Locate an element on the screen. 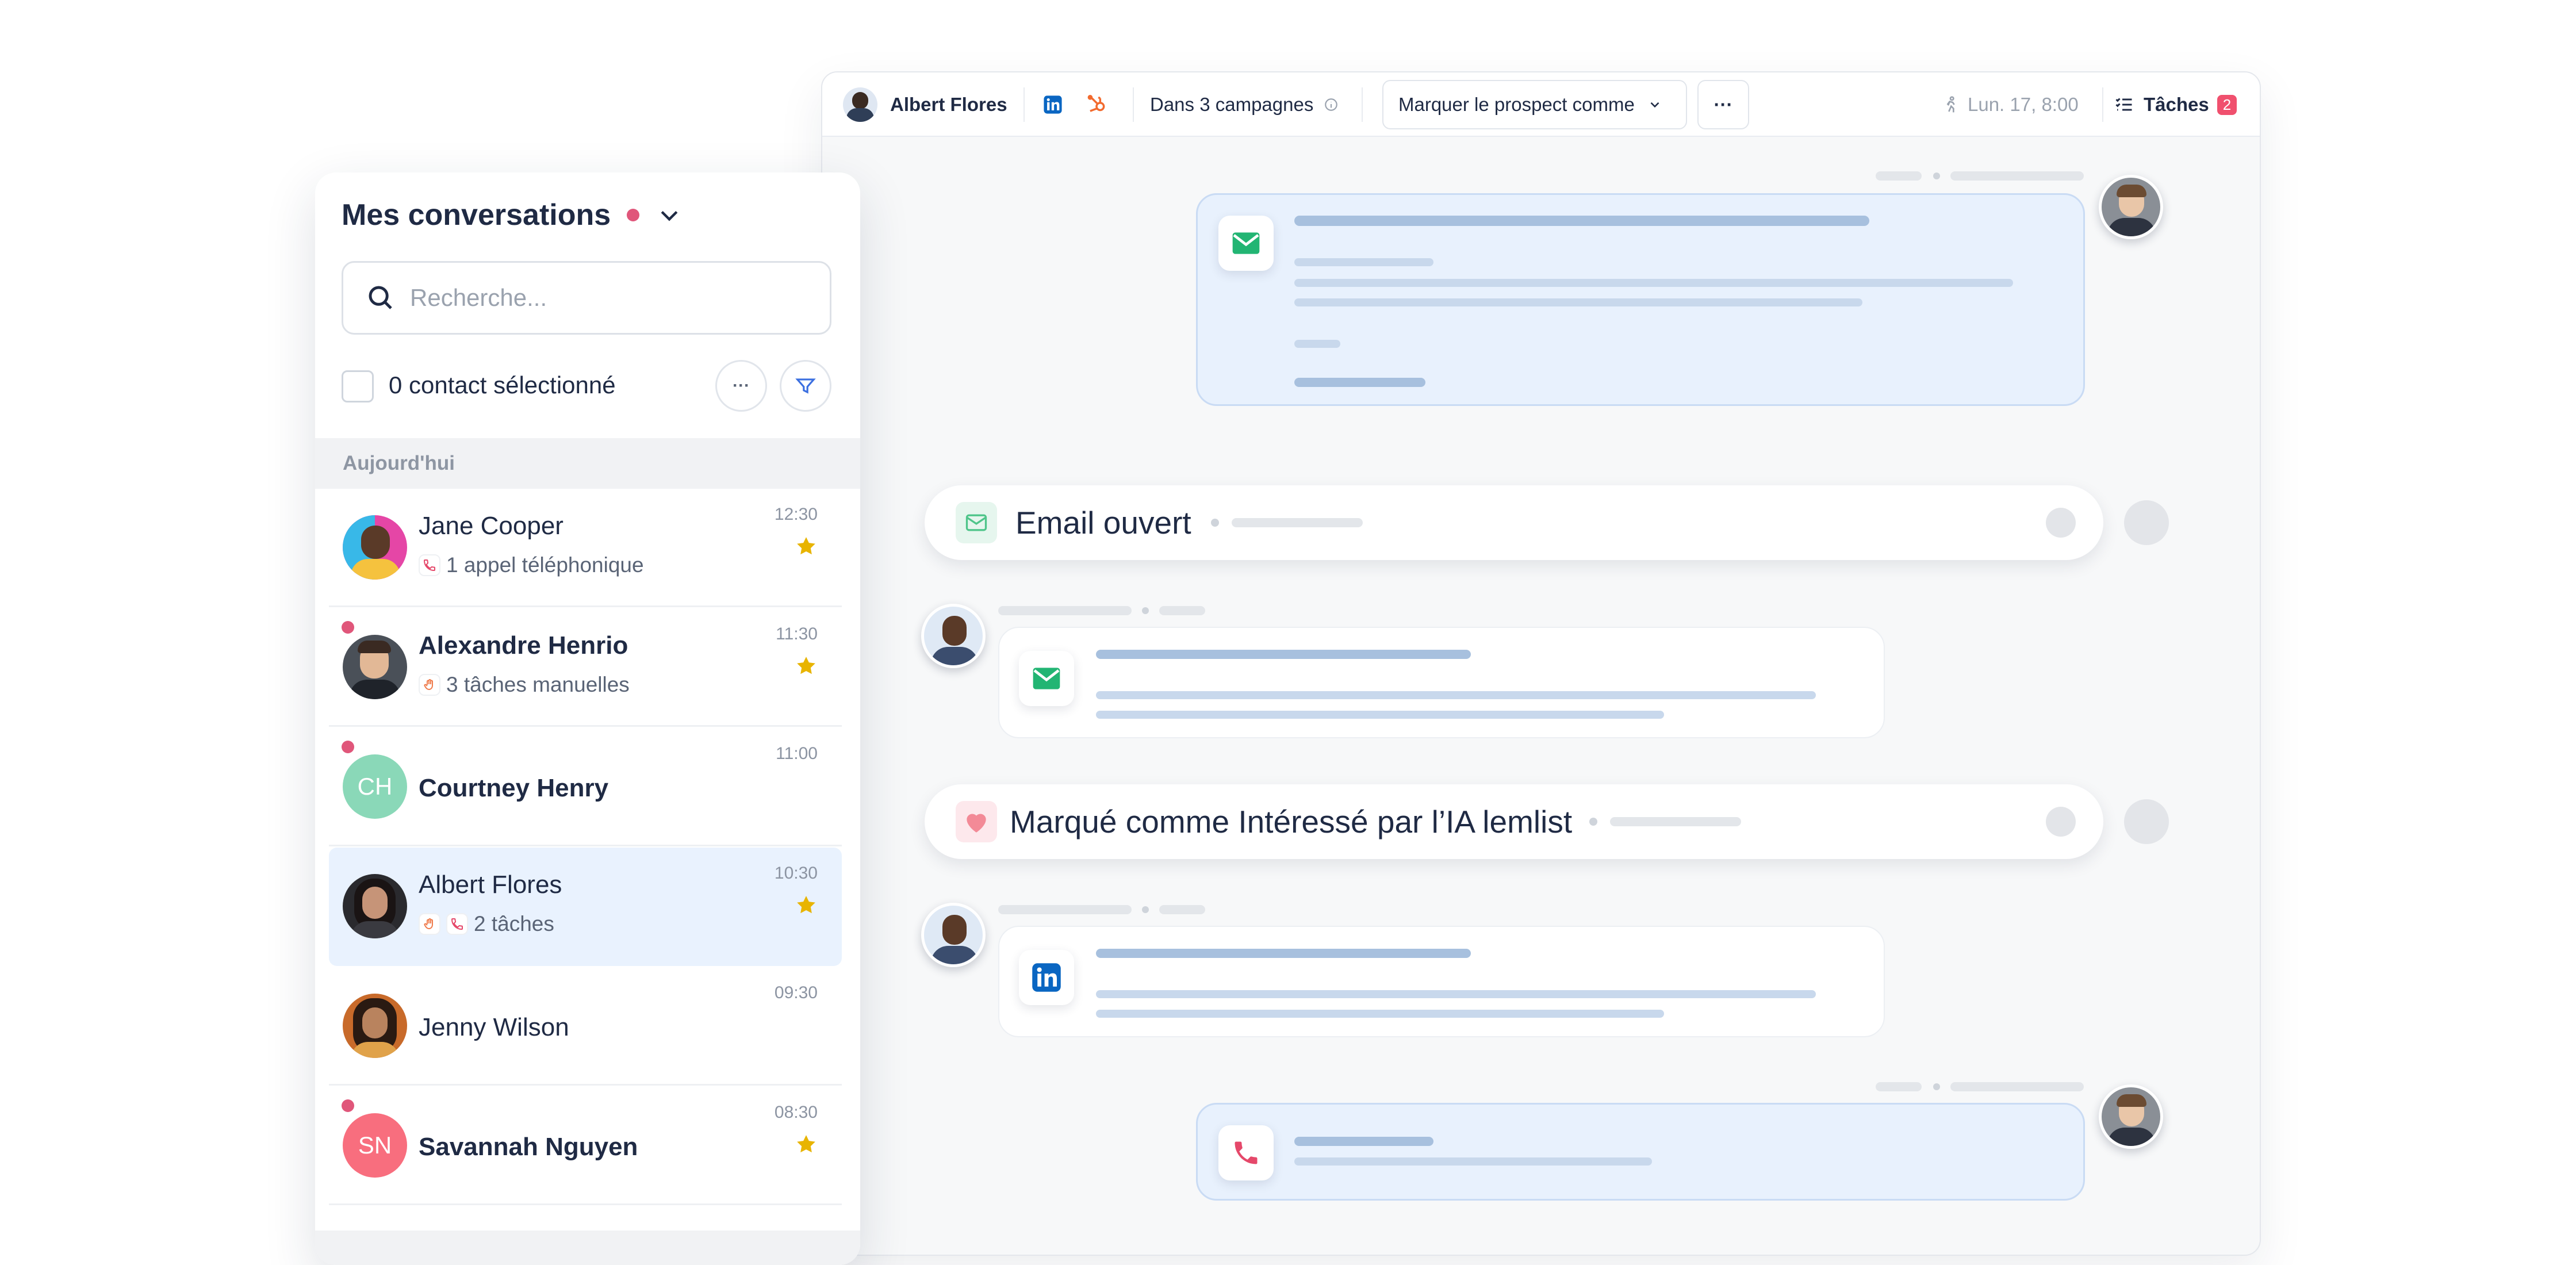 This screenshot has height=1265, width=2576. mark-prospect-label: Marquer le prospect comme is located at coordinates (1516, 104).